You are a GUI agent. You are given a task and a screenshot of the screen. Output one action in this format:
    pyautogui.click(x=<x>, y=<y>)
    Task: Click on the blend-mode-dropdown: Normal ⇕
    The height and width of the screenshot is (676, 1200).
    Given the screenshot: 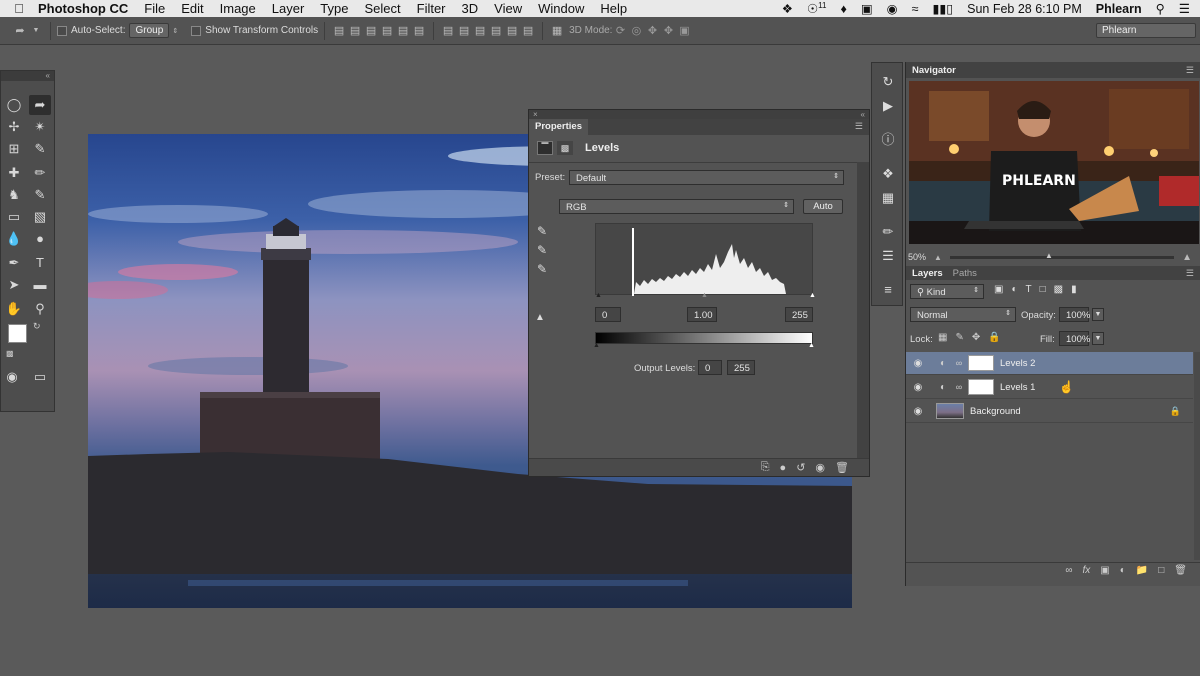 What is the action you would take?
    pyautogui.click(x=963, y=314)
    